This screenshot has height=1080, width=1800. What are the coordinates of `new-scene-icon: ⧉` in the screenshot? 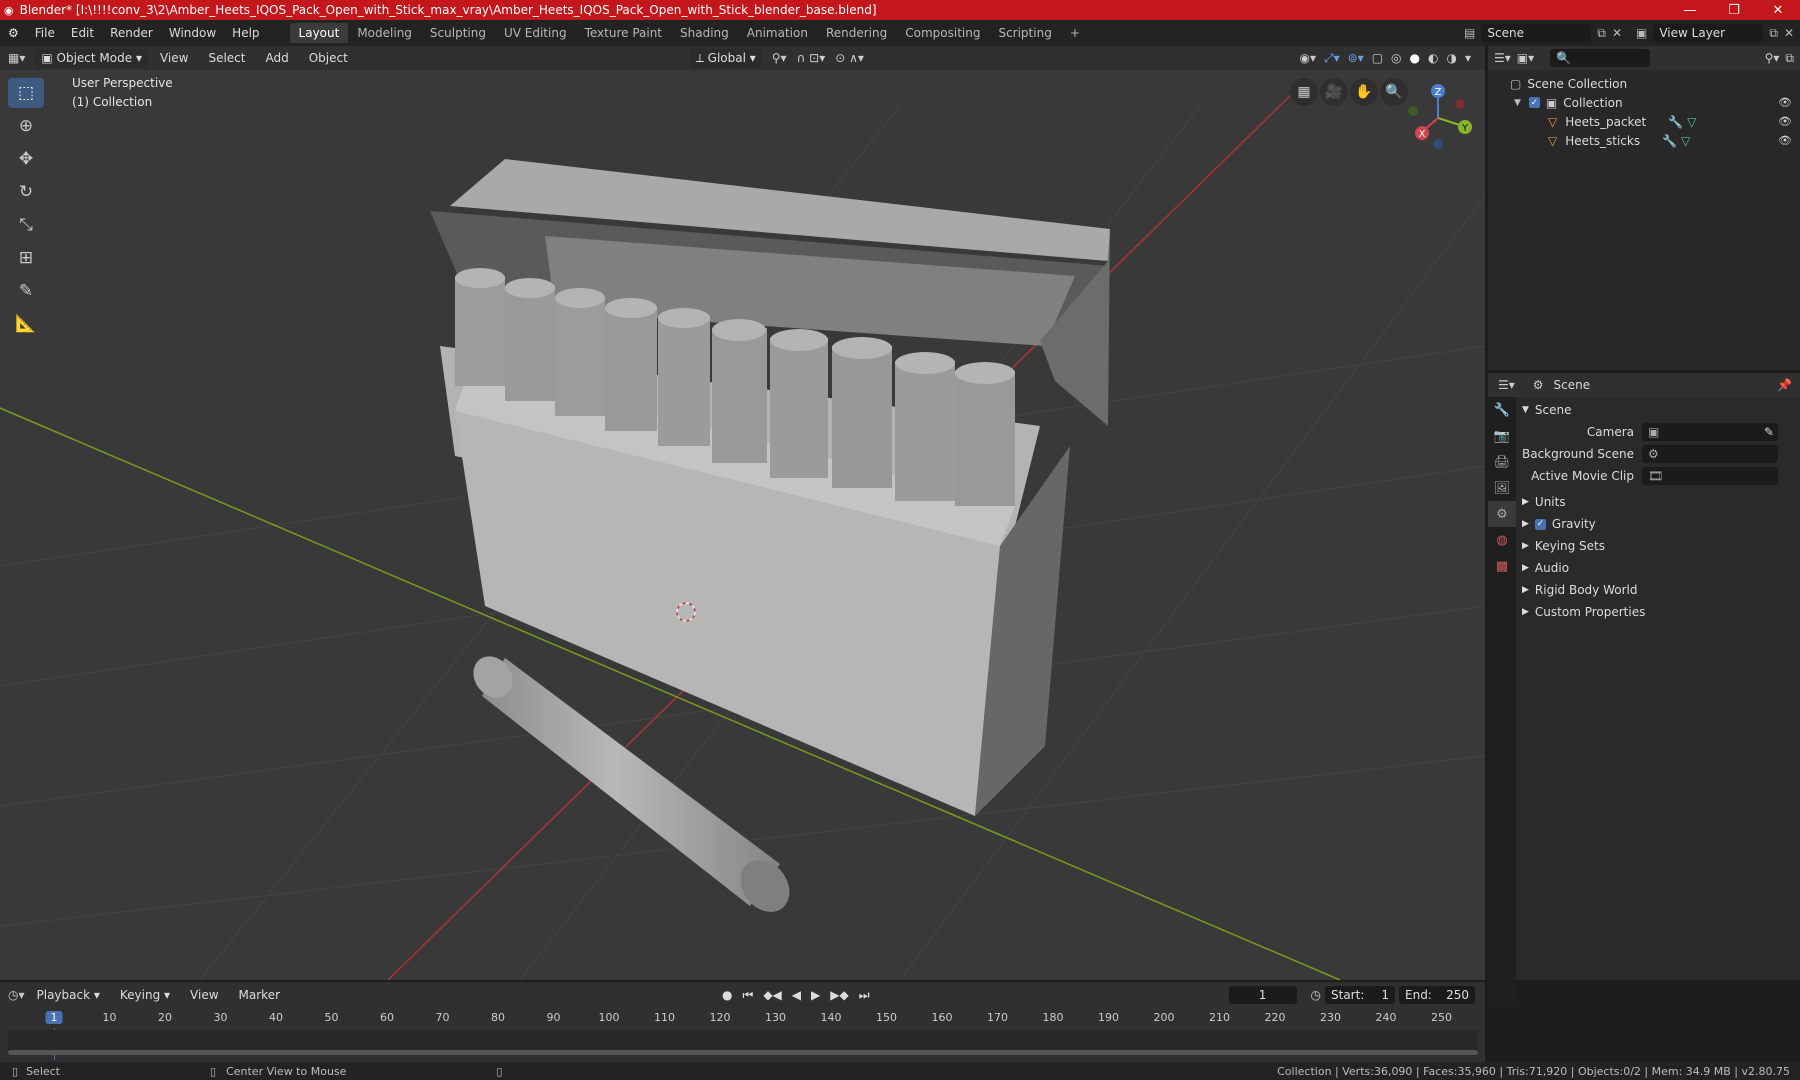 It's located at (1601, 33).